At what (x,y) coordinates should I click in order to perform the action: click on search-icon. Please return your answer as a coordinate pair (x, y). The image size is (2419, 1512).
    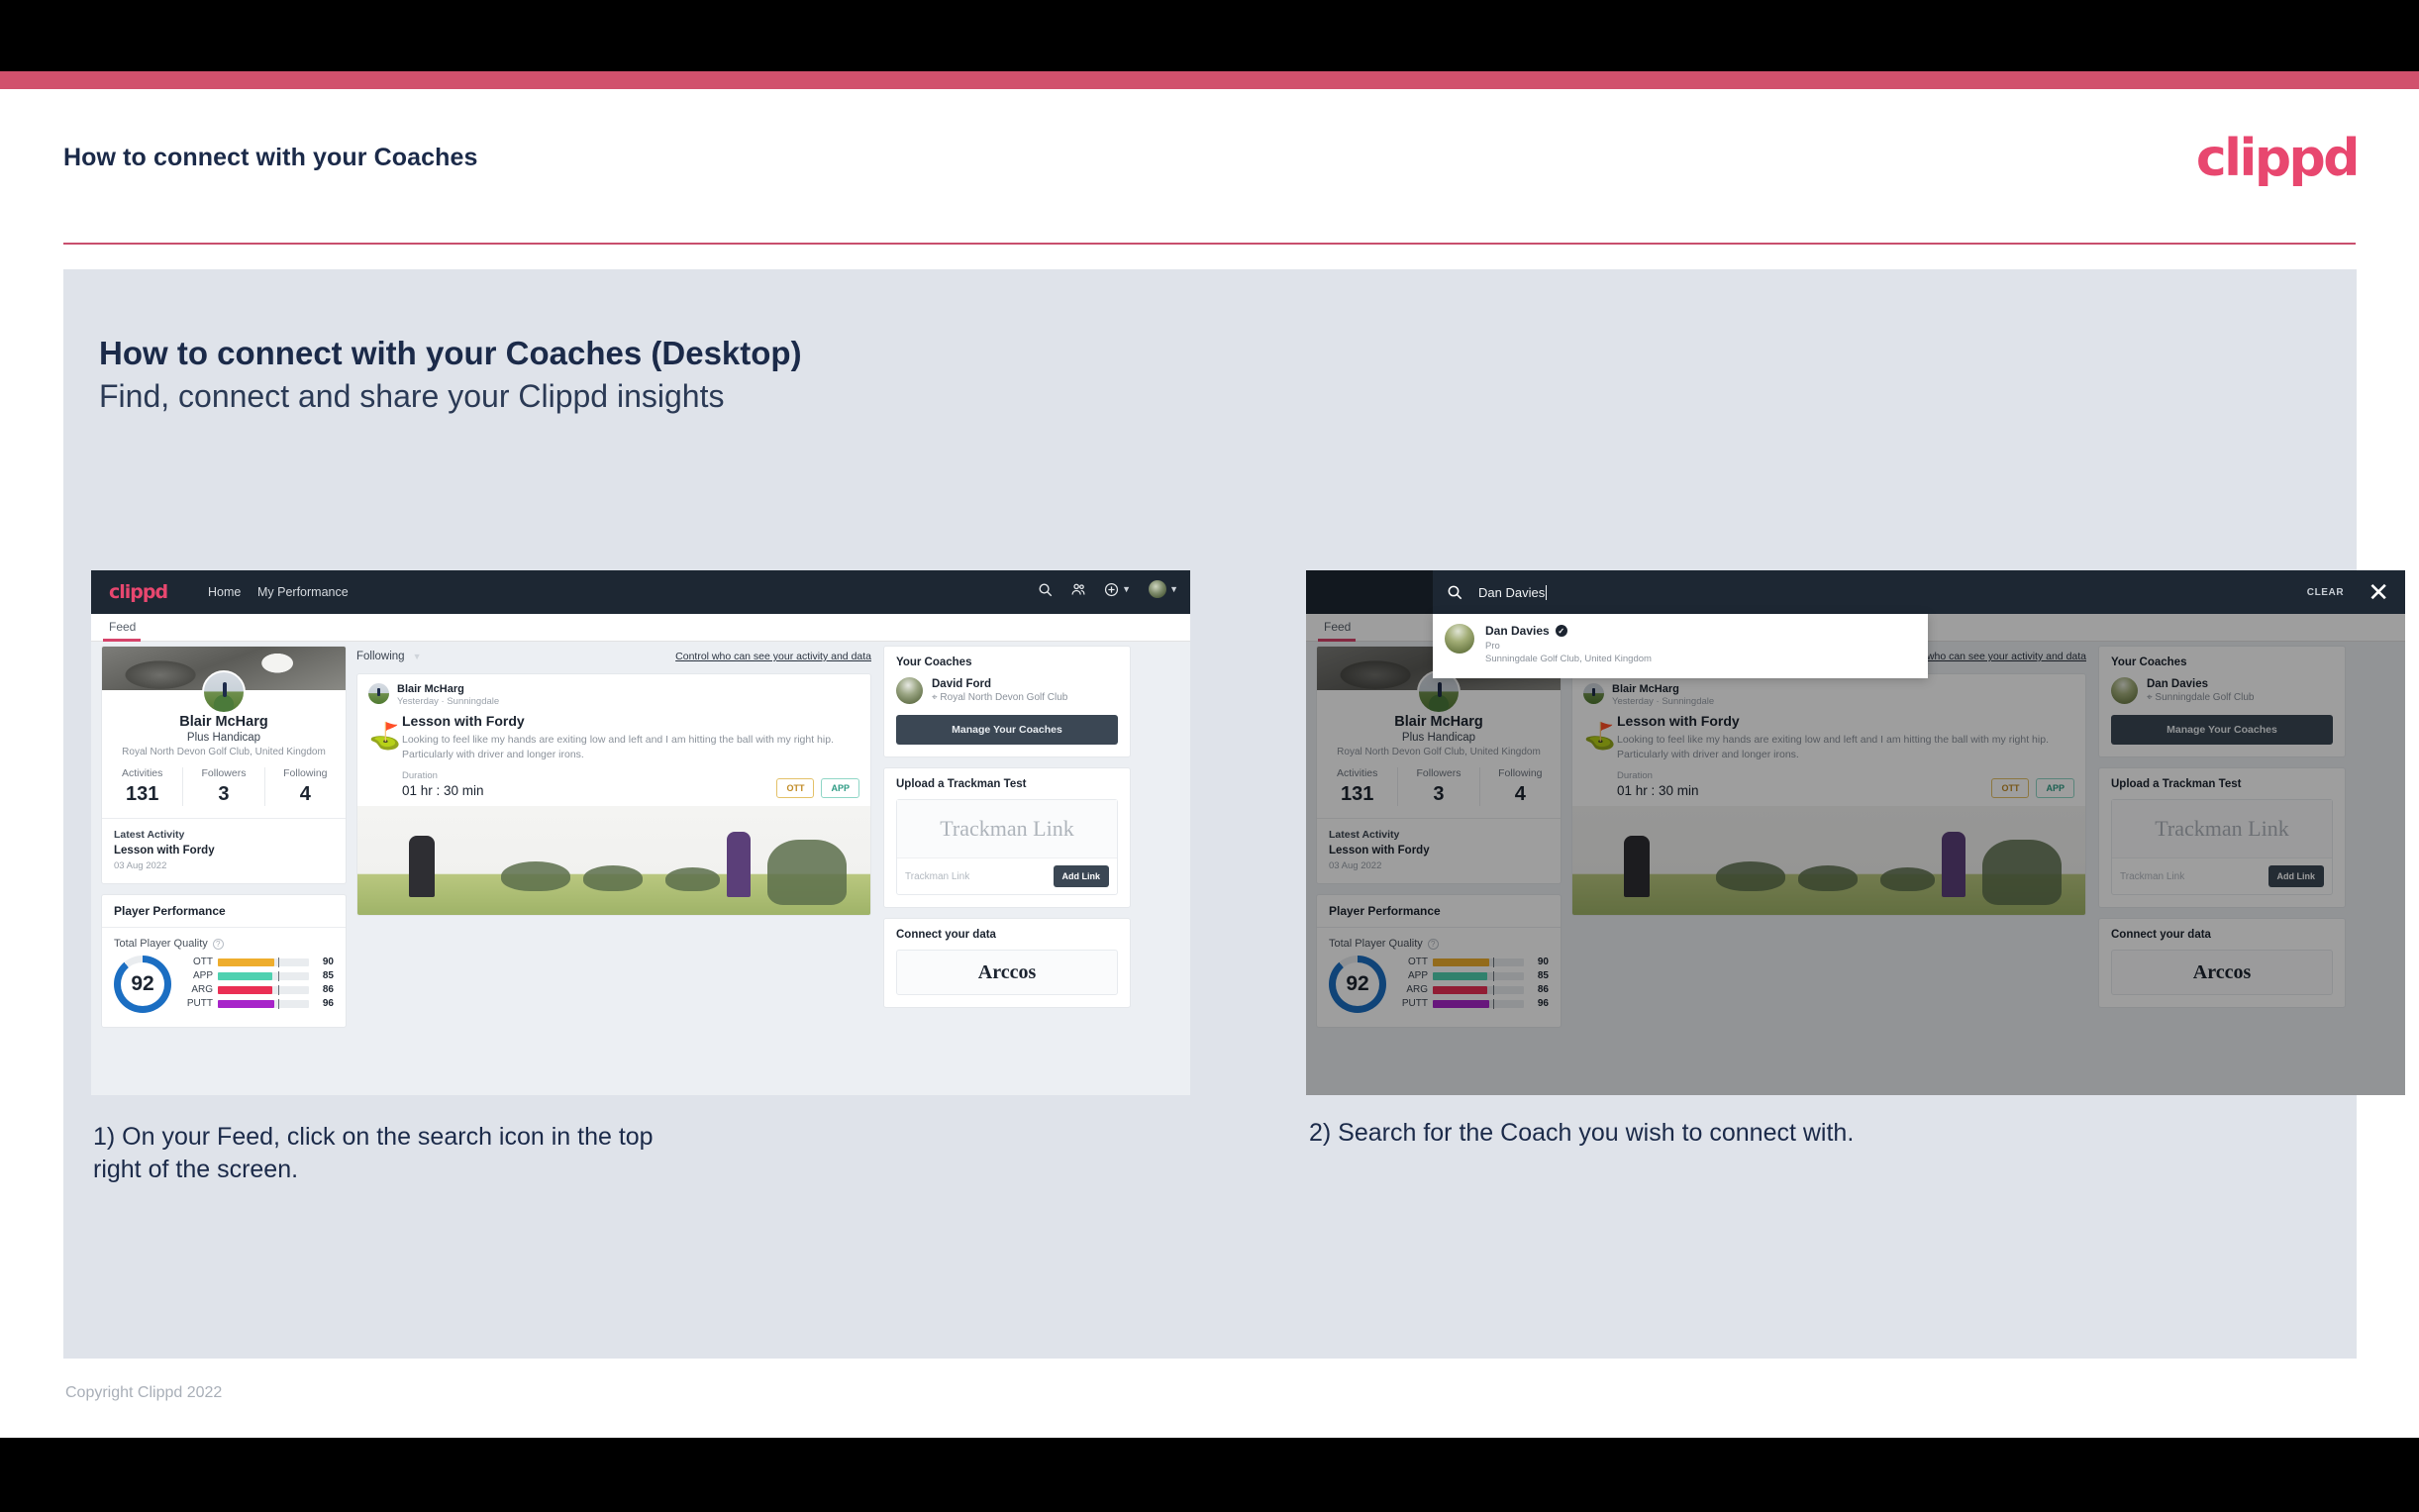
    Looking at the image, I should click on (1045, 589).